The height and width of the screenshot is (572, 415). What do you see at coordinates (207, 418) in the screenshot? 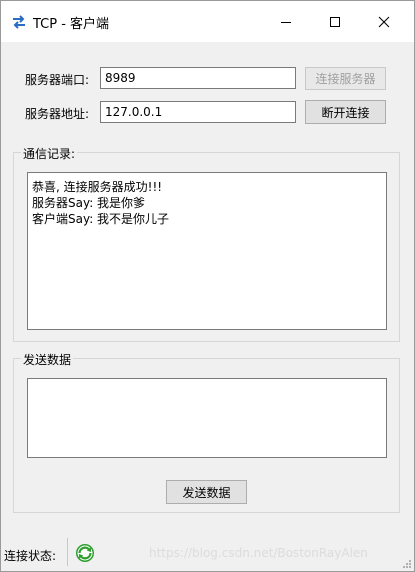
I see `send-textarea` at bounding box center [207, 418].